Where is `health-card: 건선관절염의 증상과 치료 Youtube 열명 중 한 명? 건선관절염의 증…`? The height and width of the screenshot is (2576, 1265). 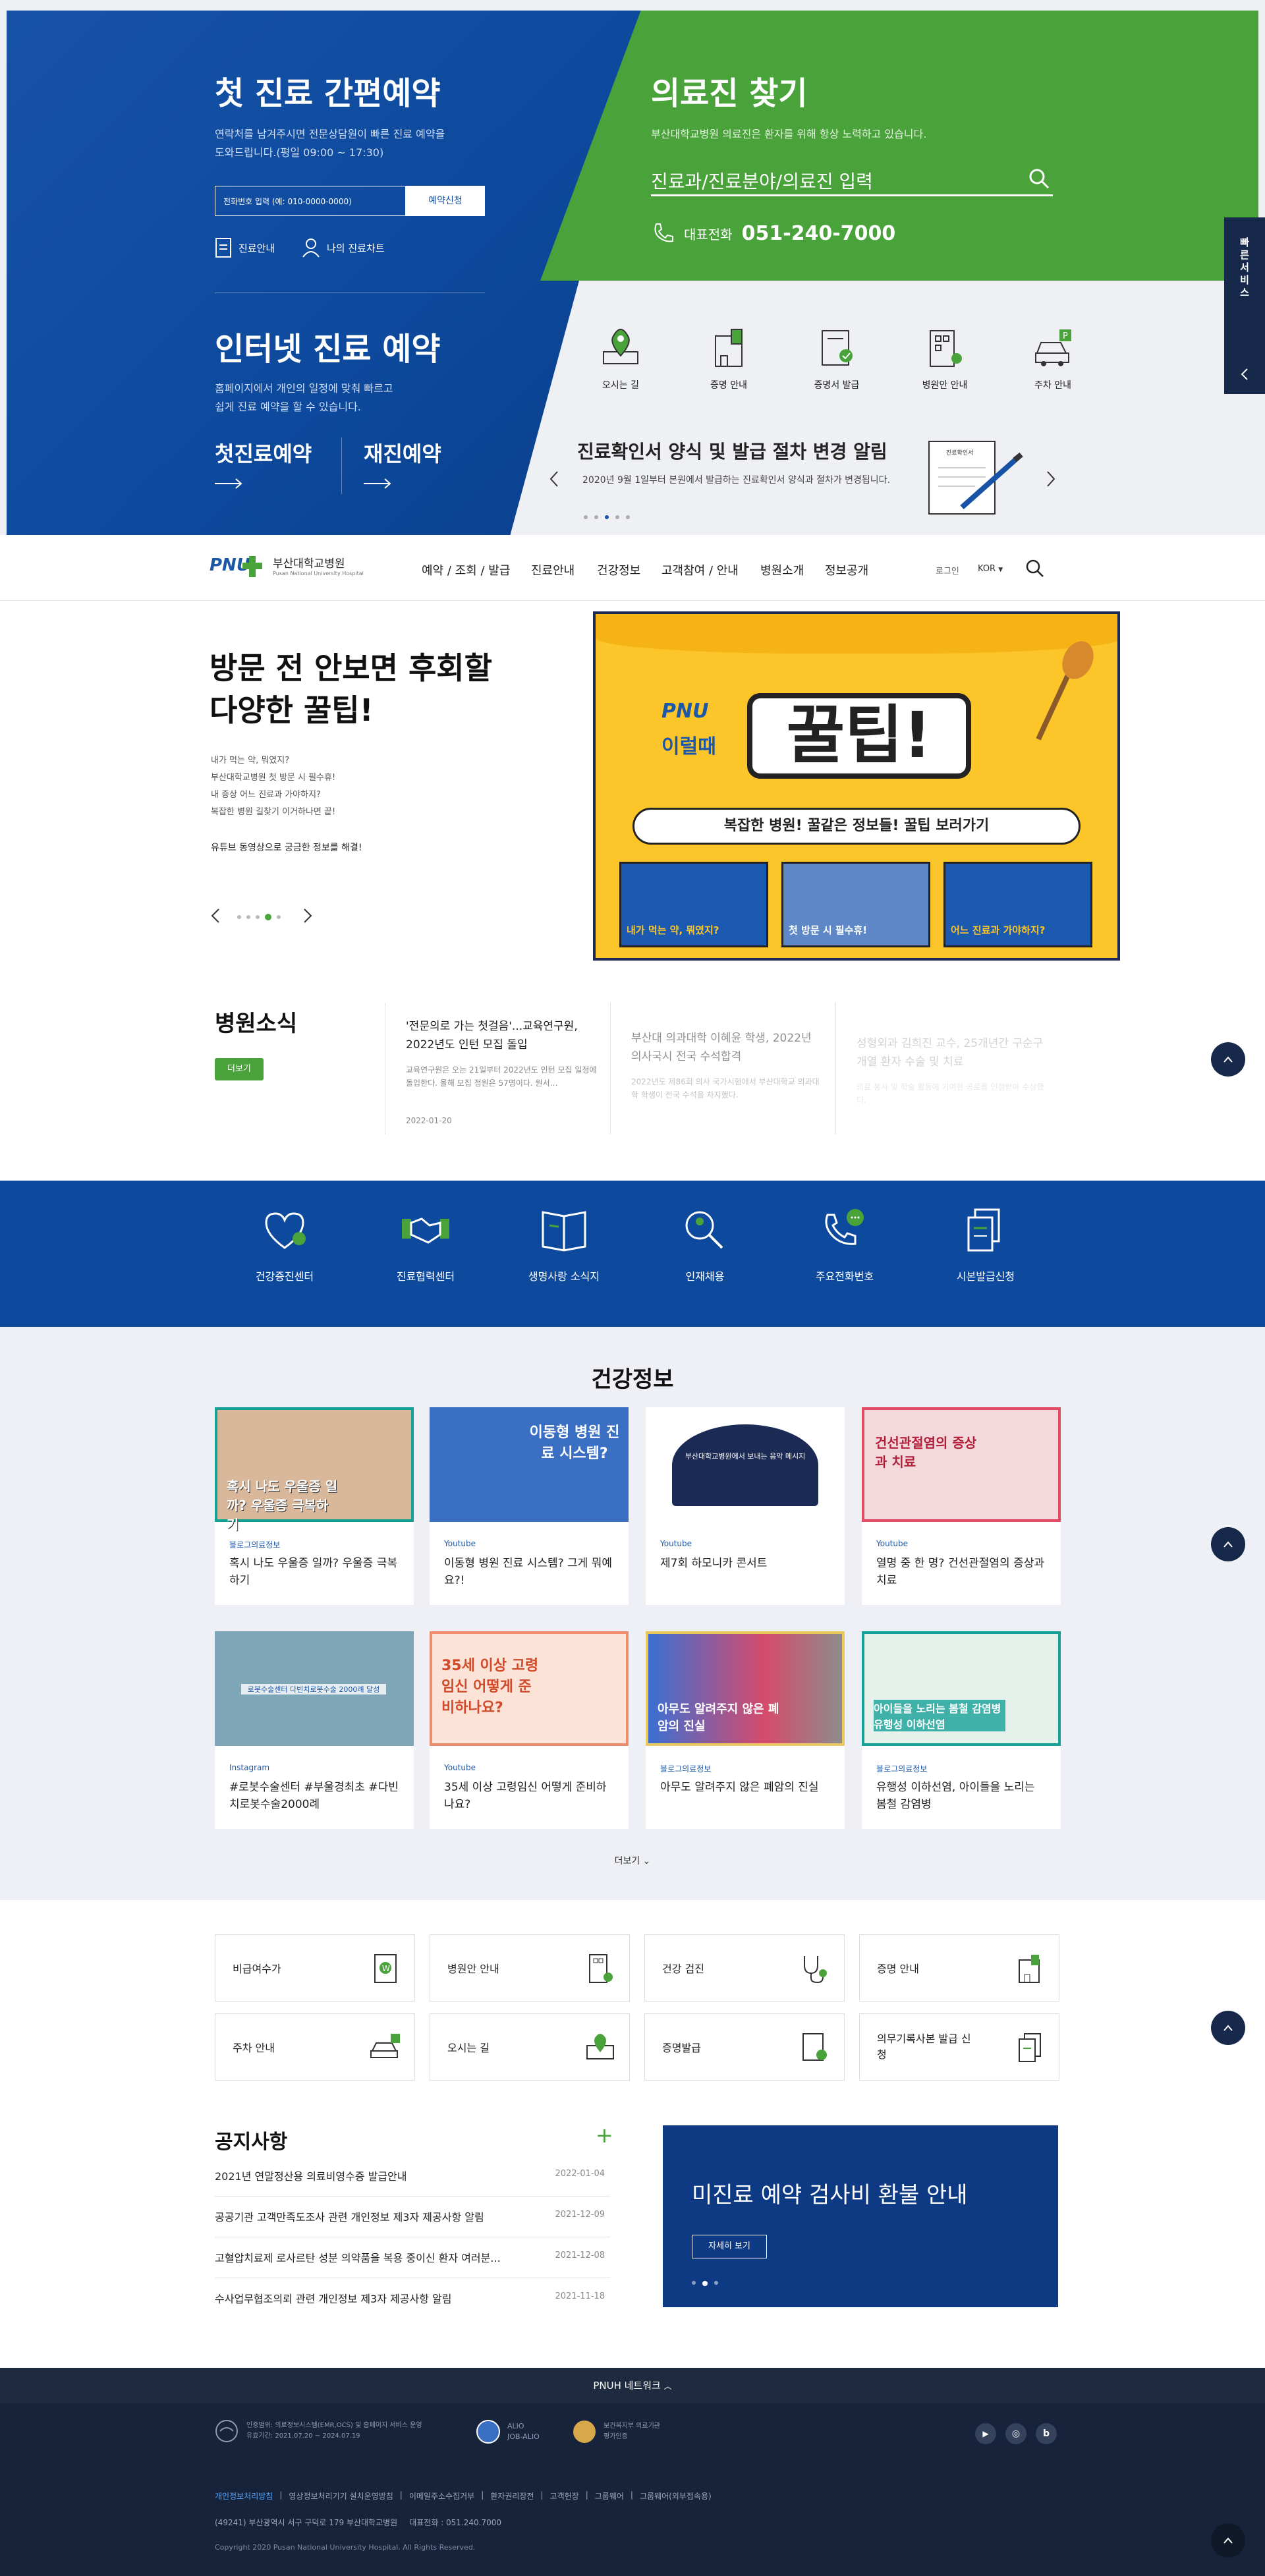 health-card: 건선관절염의 증상과 치료 Youtube 열명 중 한 명? 건선관절염의 증… is located at coordinates (961, 1506).